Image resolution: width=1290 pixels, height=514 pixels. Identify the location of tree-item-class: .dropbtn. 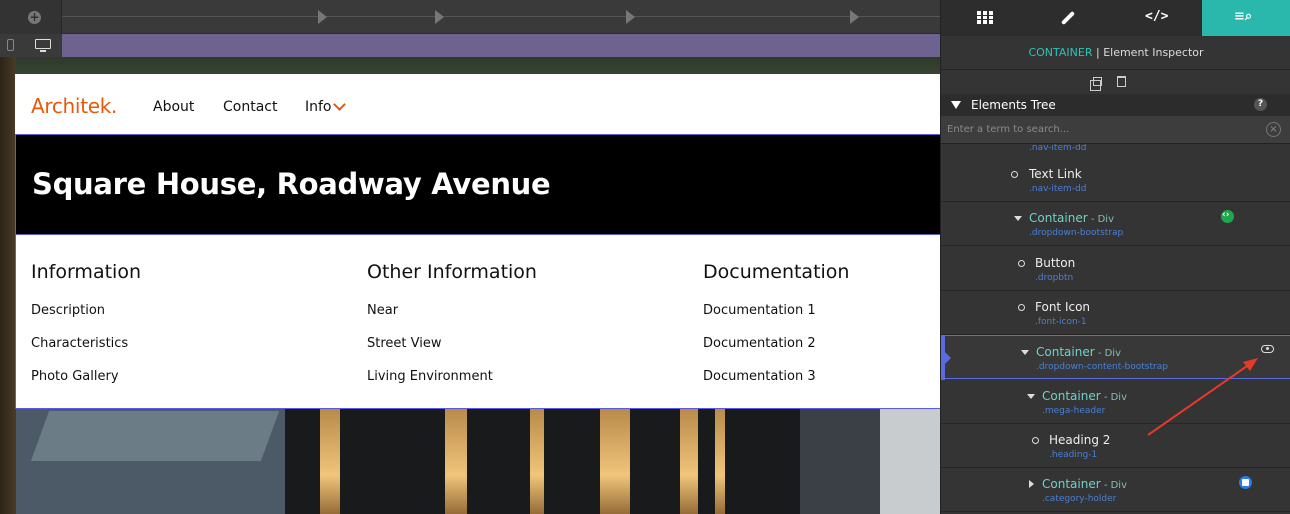
(1054, 278).